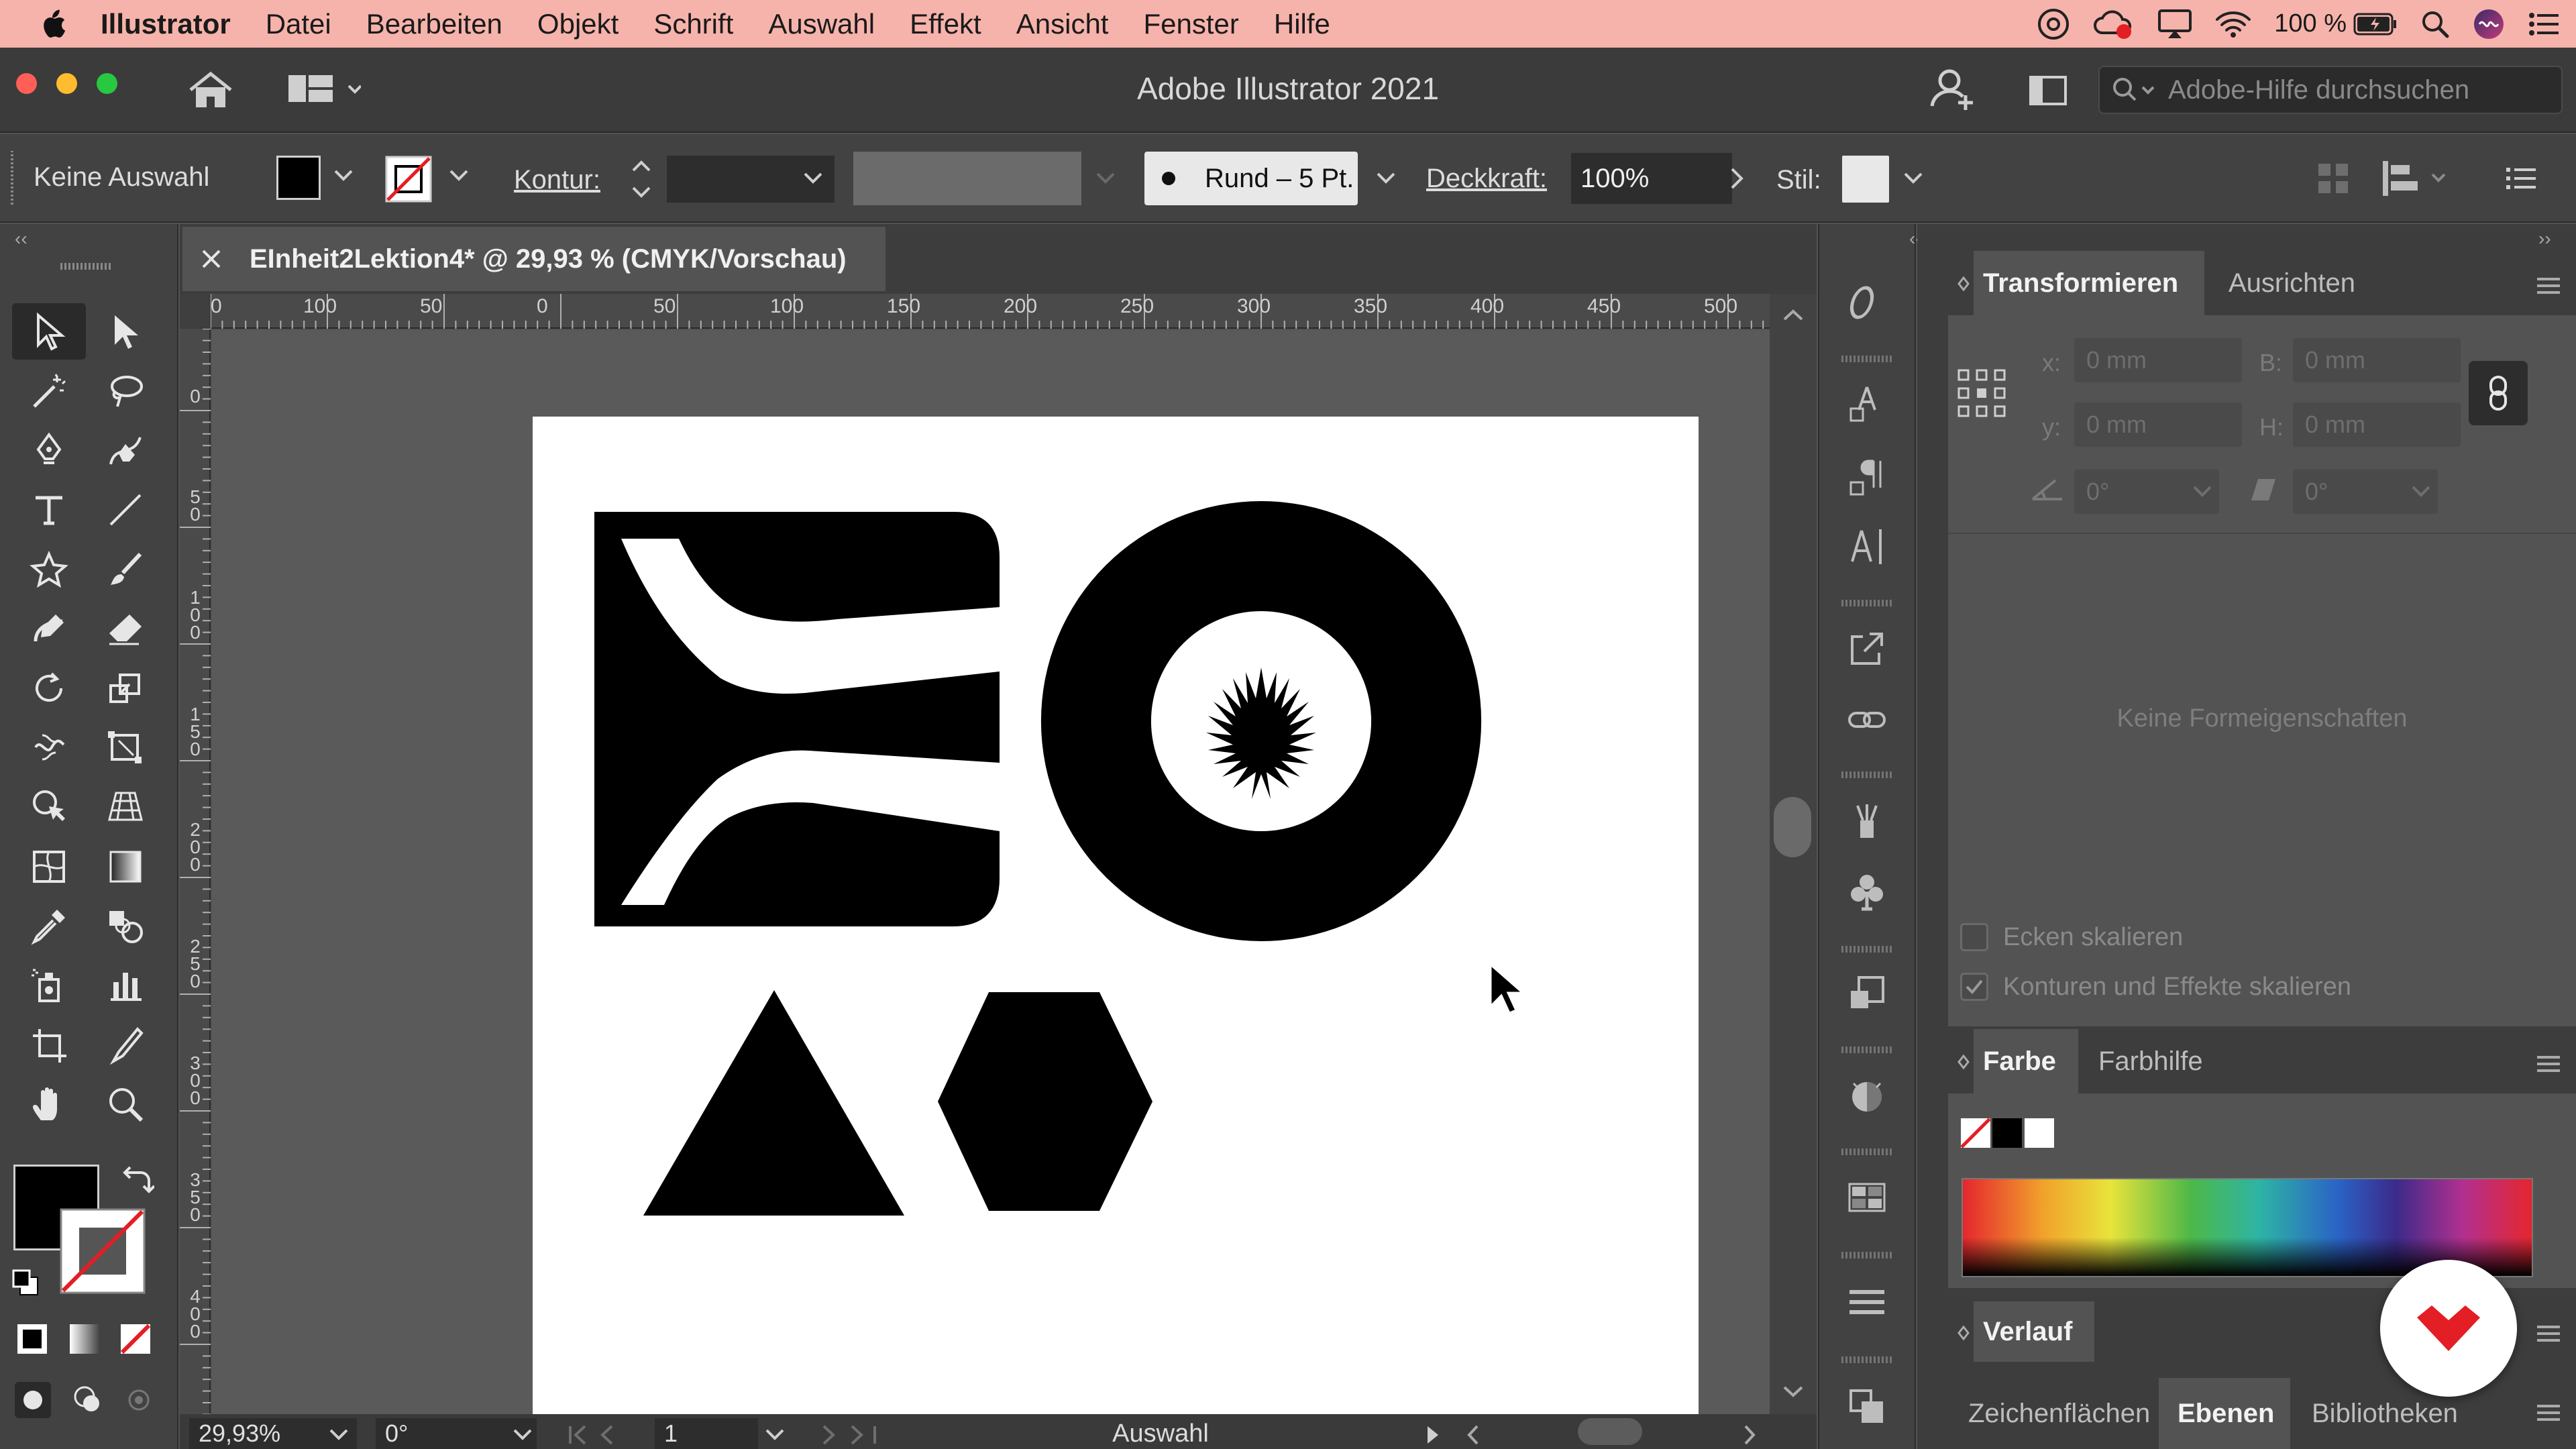 The image size is (2576, 1449). Describe the element at coordinates (797, 719) in the screenshot. I see `letter-e-shape` at that location.